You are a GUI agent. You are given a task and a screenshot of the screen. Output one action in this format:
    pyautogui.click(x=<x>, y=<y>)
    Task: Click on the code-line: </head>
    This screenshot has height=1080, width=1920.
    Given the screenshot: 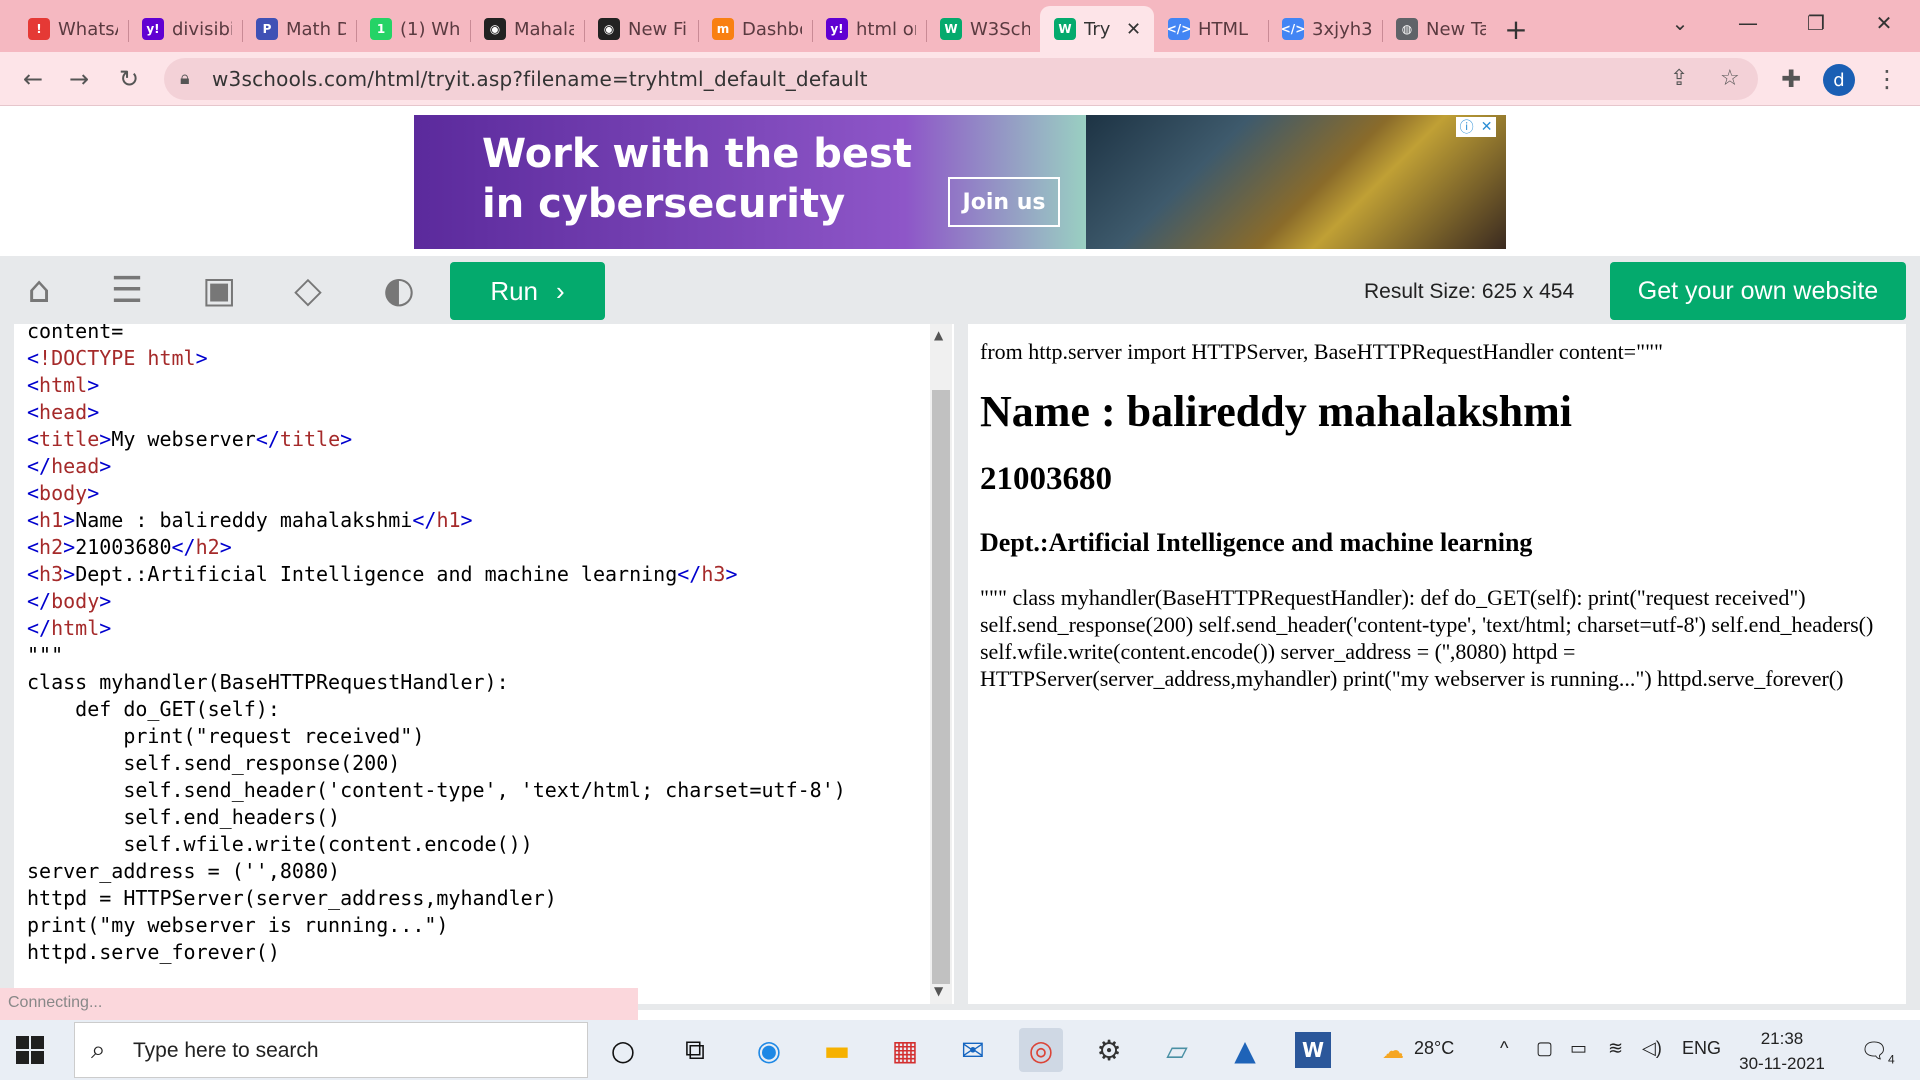 What is the action you would take?
    pyautogui.click(x=436, y=466)
    